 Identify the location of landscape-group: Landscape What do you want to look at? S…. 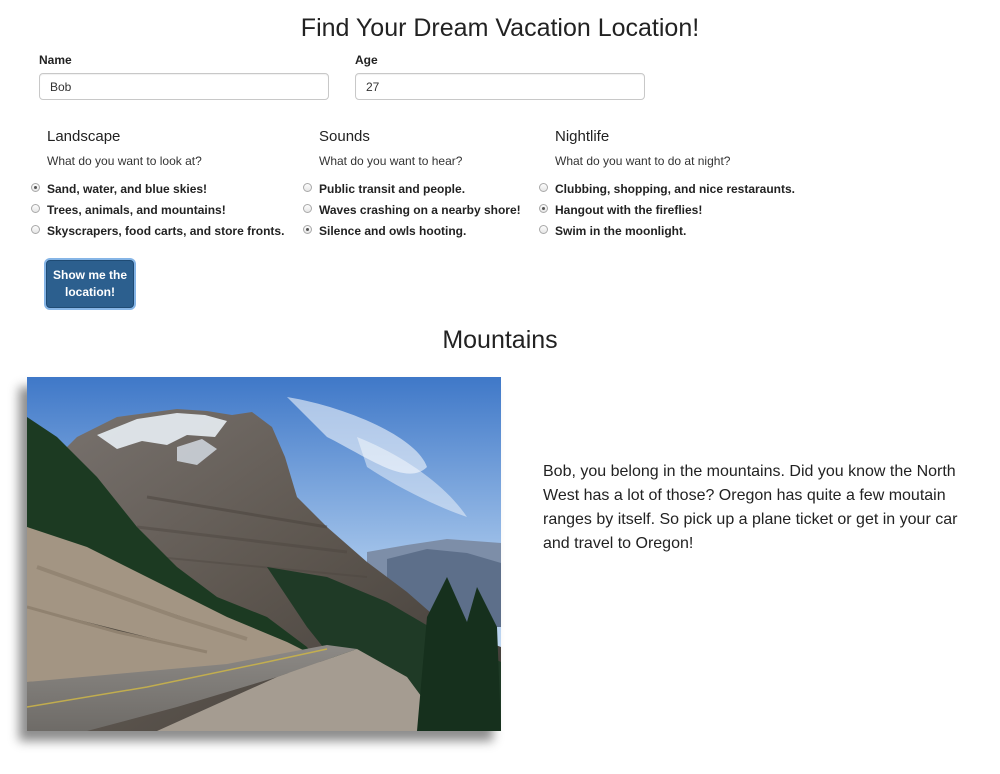
(158, 184).